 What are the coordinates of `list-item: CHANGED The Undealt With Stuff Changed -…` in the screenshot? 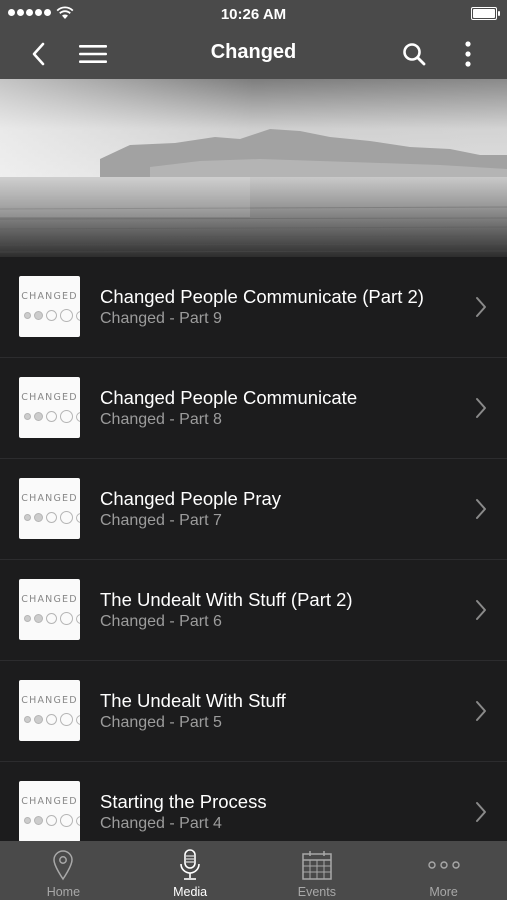 It's located at (253, 711).